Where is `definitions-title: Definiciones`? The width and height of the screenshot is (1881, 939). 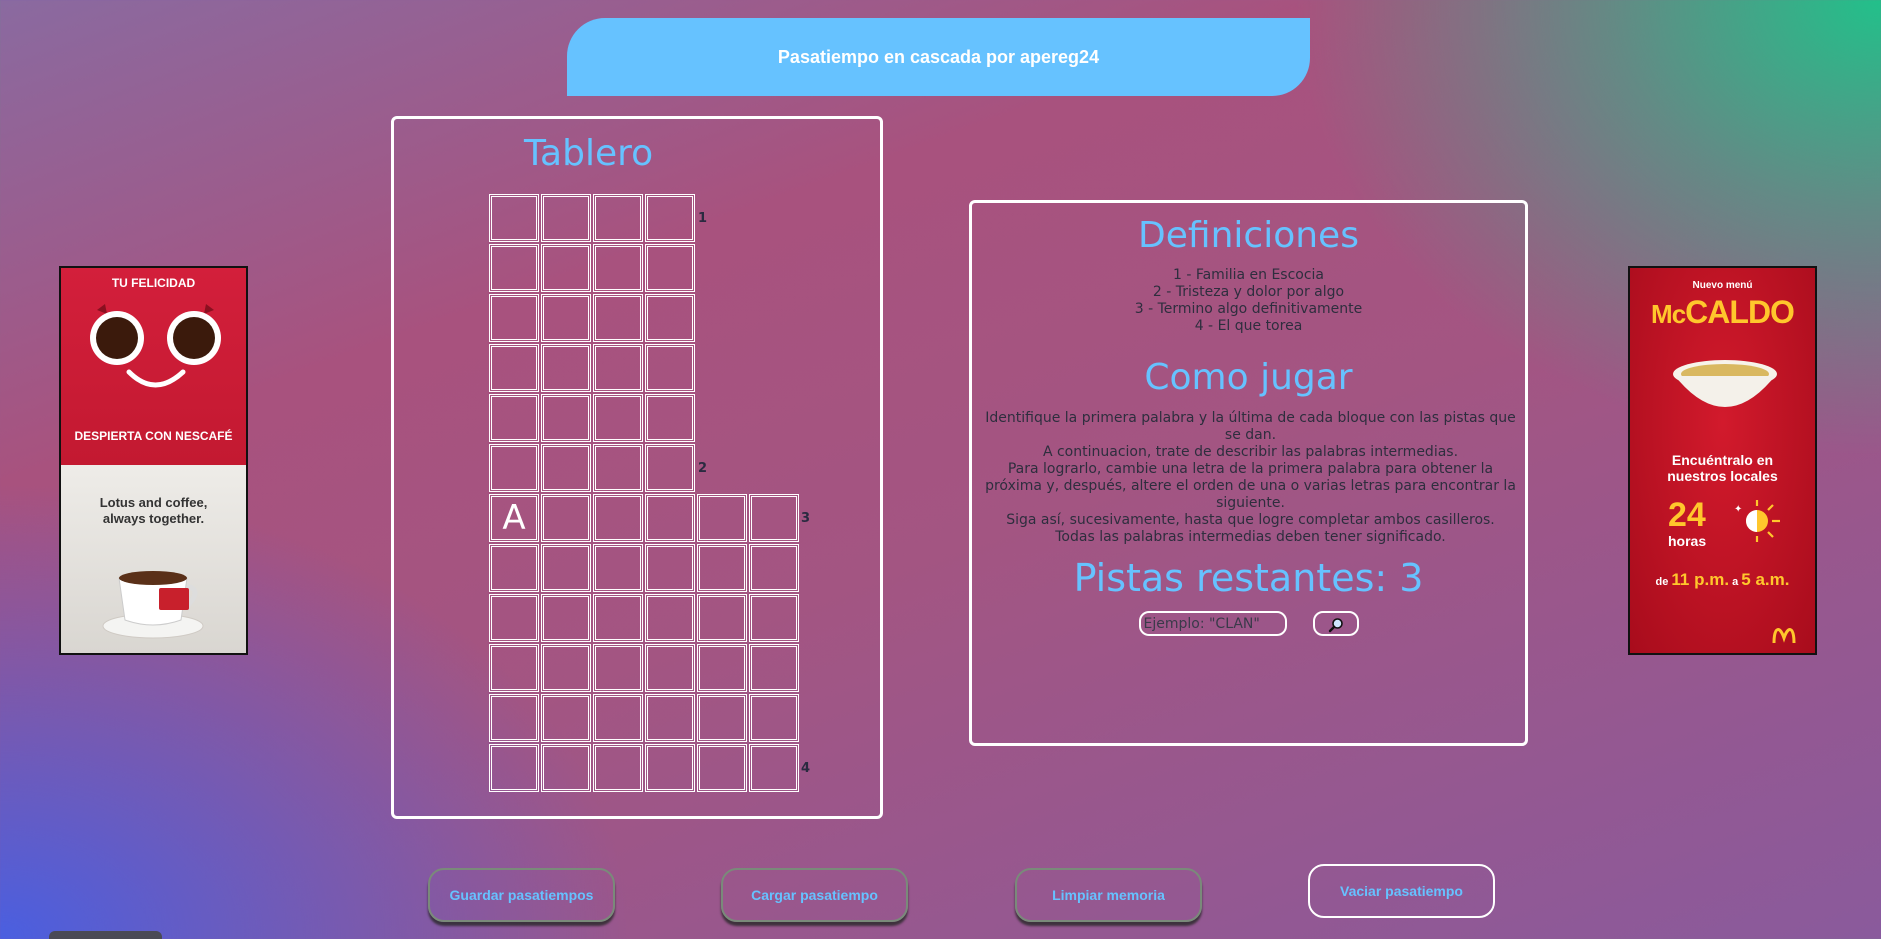
definitions-title: Definiciones is located at coordinates (1248, 235).